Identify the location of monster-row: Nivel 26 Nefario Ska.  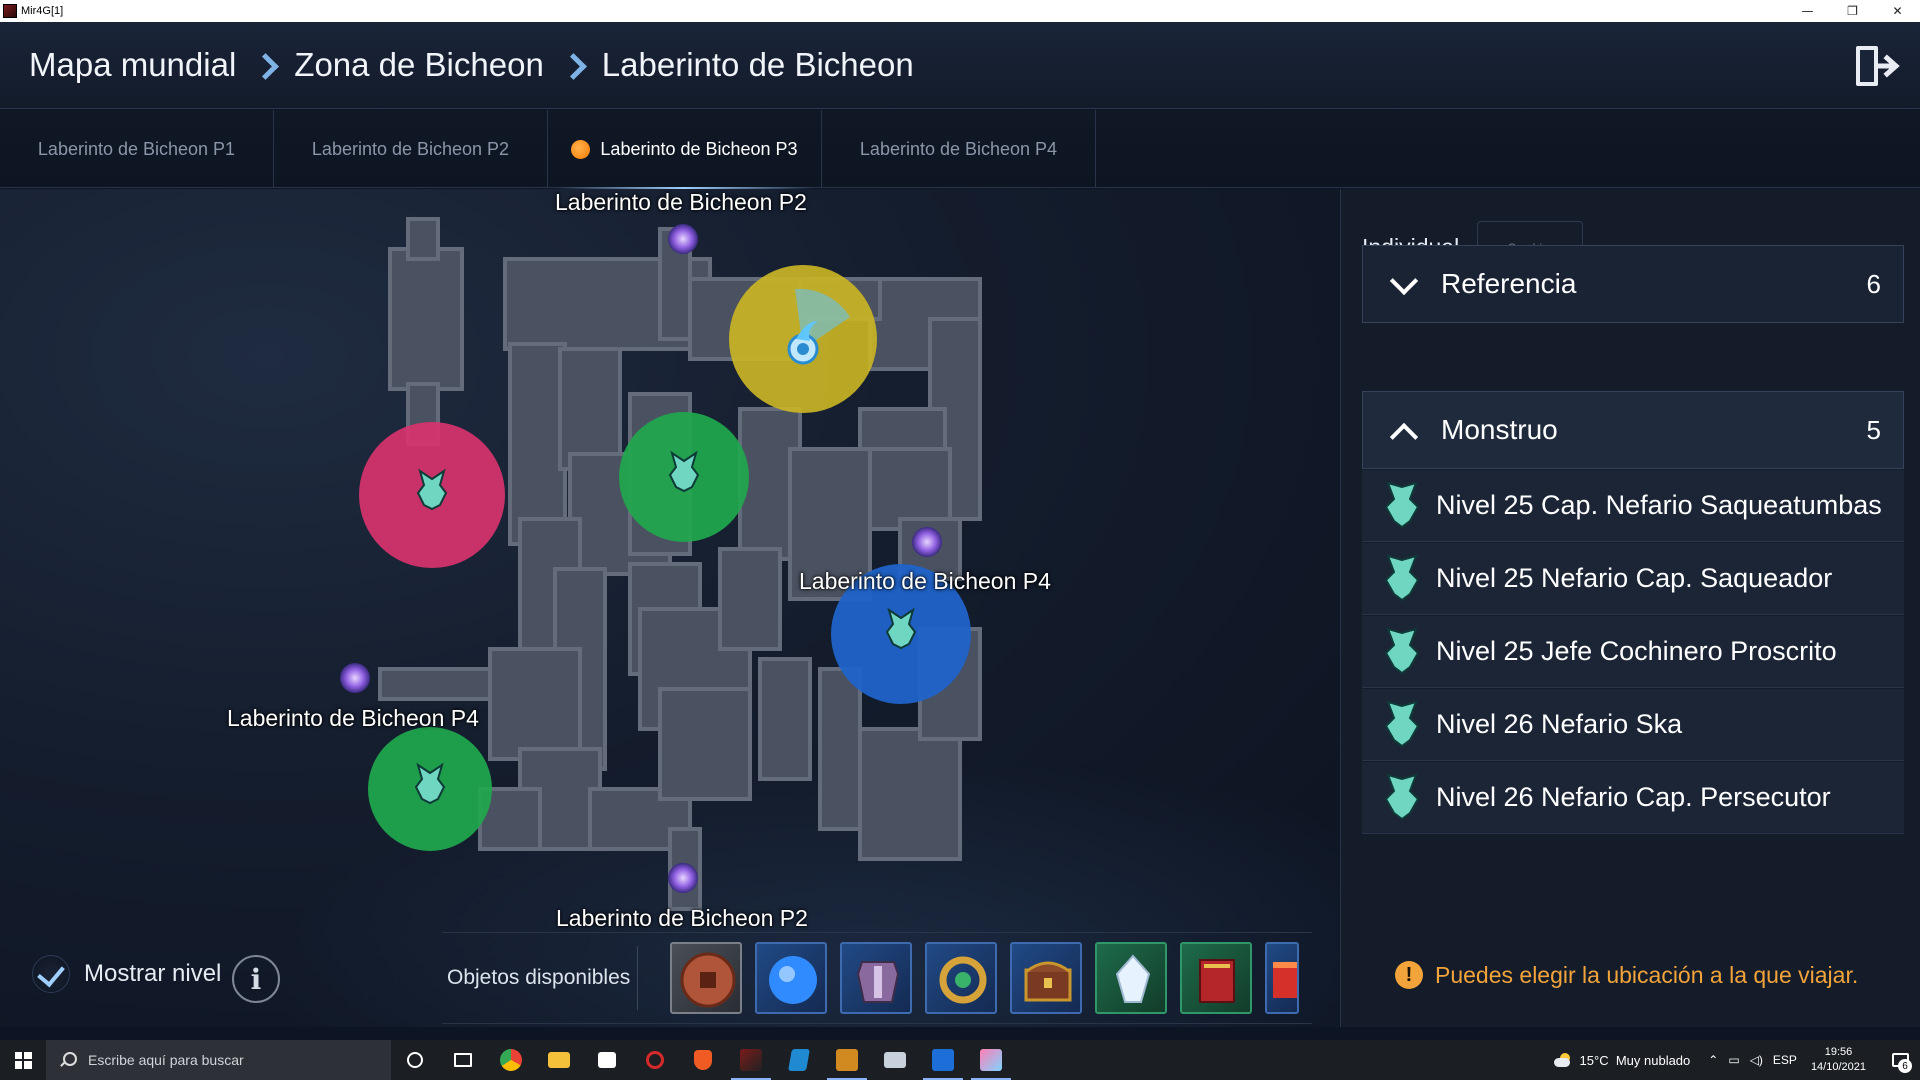
(1633, 725).